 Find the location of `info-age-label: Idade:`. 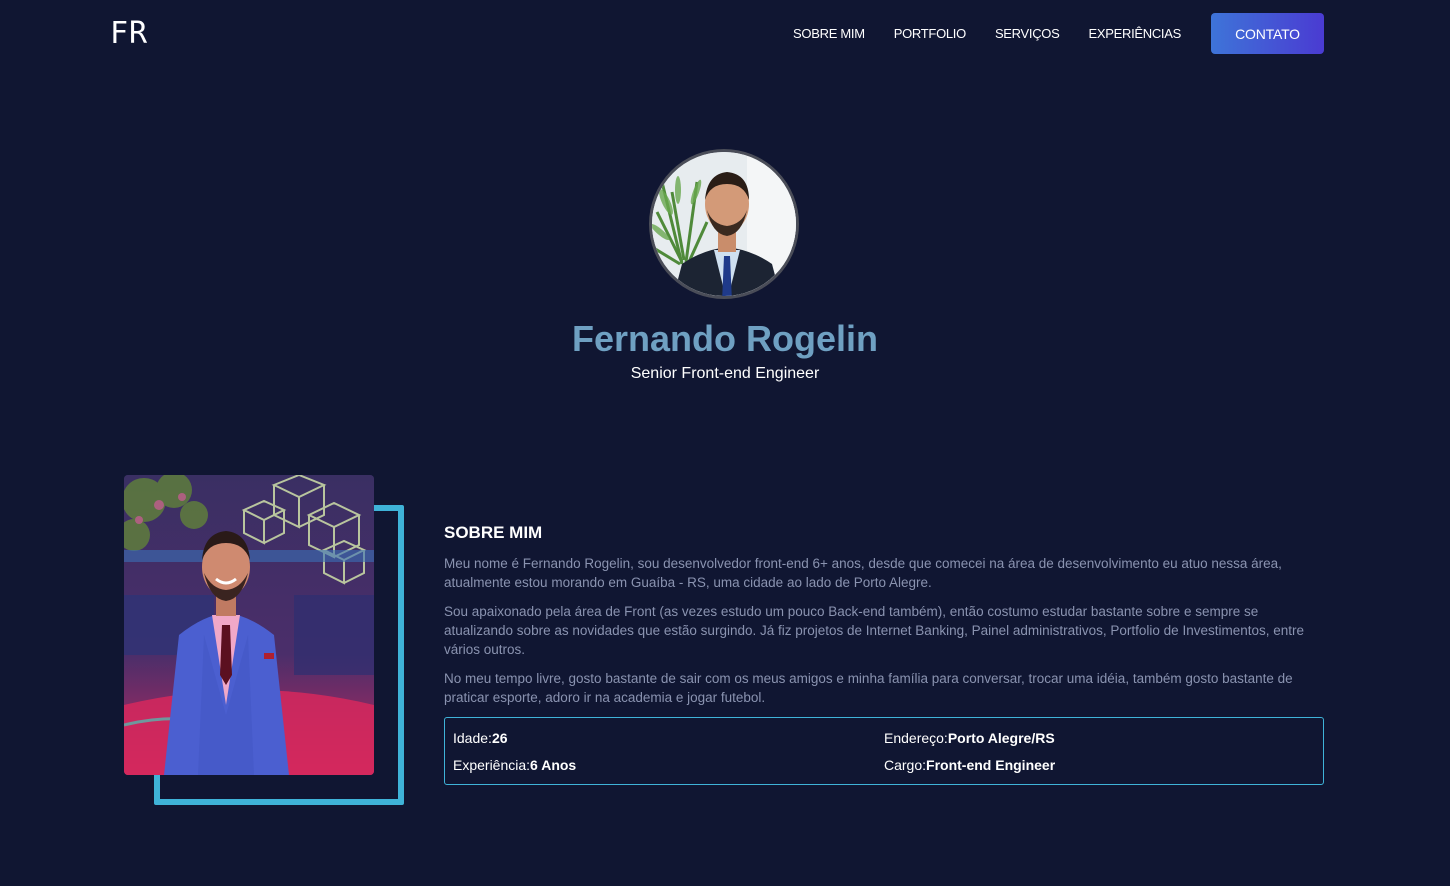

info-age-label: Idade: is located at coordinates (472, 738).